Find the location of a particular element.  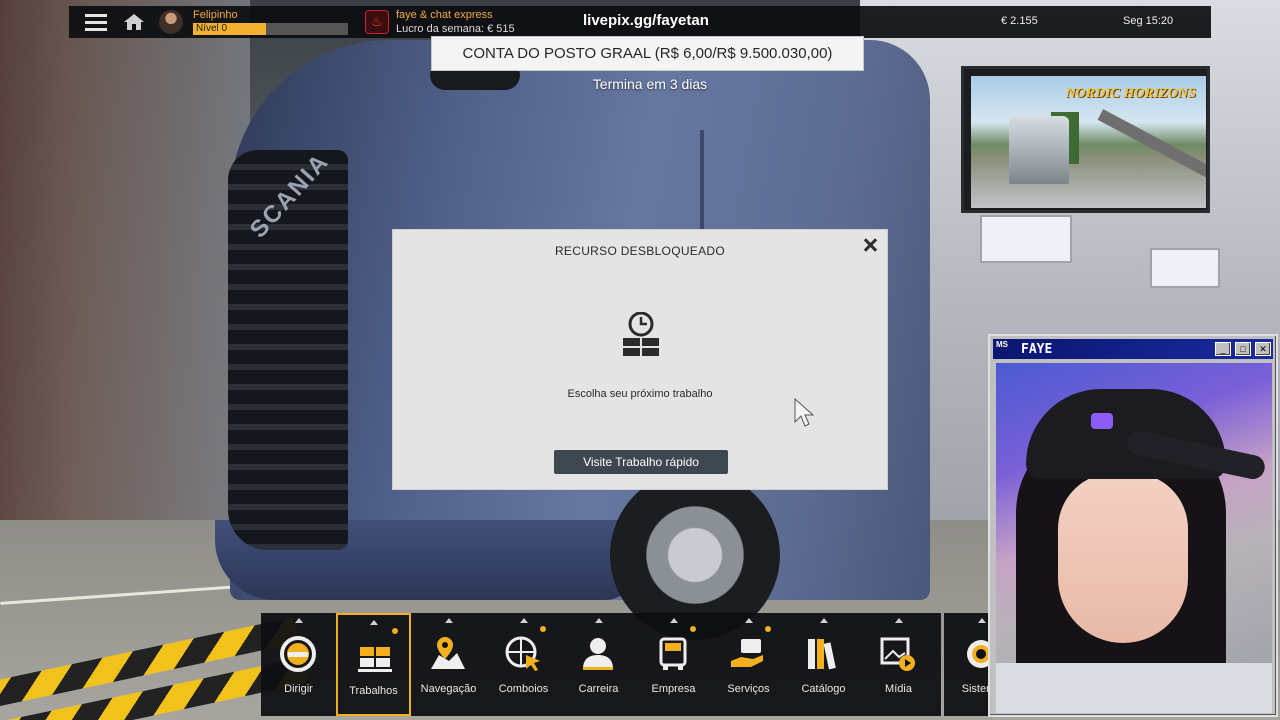

person-icon is located at coordinates (598, 654).